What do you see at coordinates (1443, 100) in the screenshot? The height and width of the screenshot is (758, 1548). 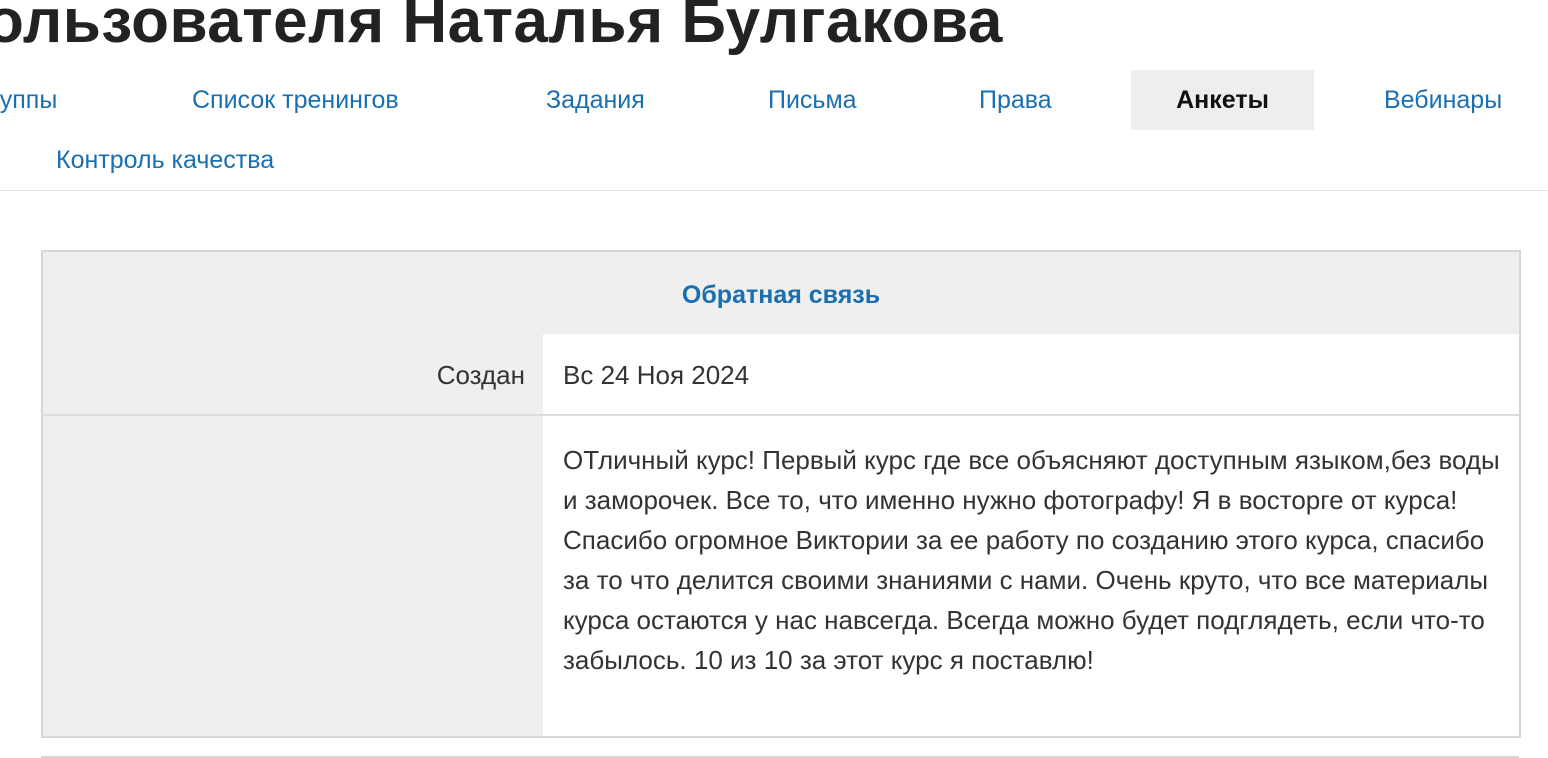 I see `tab-webinars: Вебинары` at bounding box center [1443, 100].